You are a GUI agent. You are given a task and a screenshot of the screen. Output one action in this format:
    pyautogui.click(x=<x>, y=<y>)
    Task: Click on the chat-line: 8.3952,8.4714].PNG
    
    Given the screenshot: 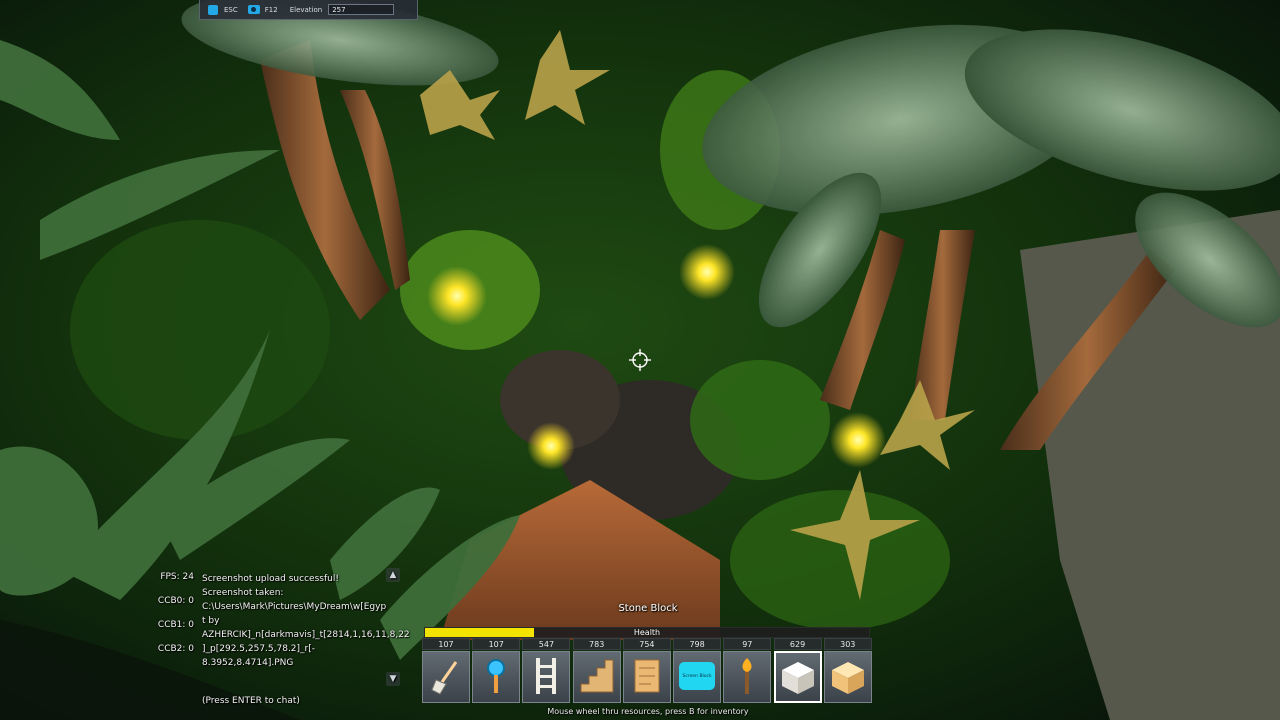 What is the action you would take?
    pyautogui.click(x=248, y=663)
    